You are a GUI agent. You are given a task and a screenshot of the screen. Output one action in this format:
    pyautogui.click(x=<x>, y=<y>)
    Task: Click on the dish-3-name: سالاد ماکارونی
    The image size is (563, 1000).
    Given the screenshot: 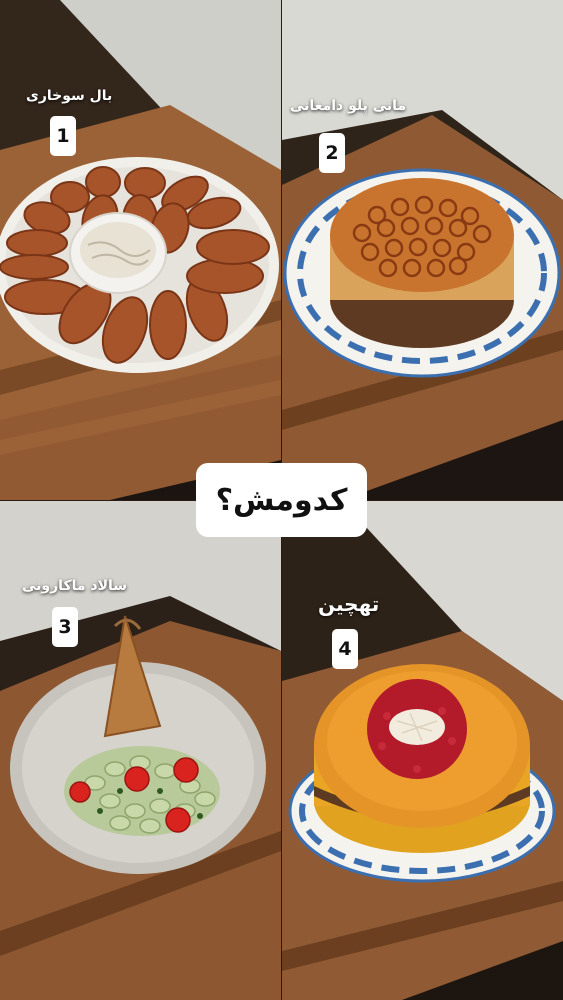 What is the action you would take?
    pyautogui.click(x=75, y=586)
    